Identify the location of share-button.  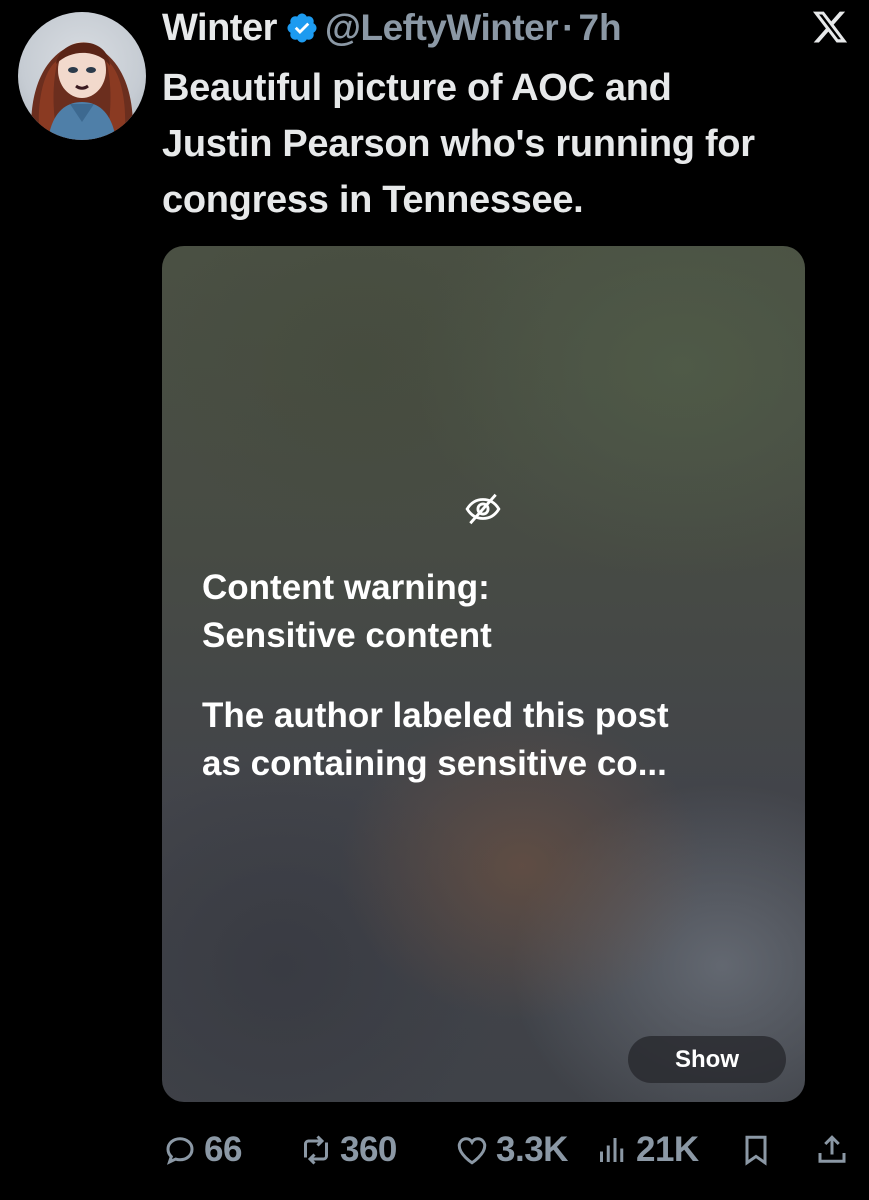
(835, 1150).